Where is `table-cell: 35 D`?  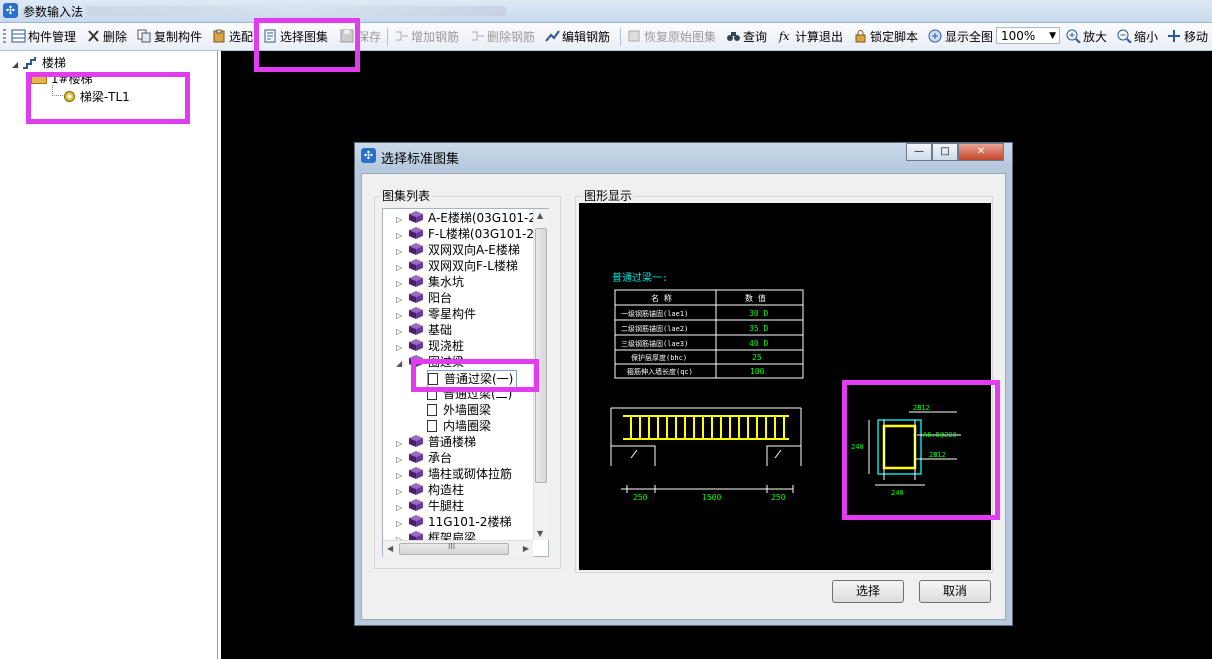
table-cell: 35 D is located at coordinates (758, 328).